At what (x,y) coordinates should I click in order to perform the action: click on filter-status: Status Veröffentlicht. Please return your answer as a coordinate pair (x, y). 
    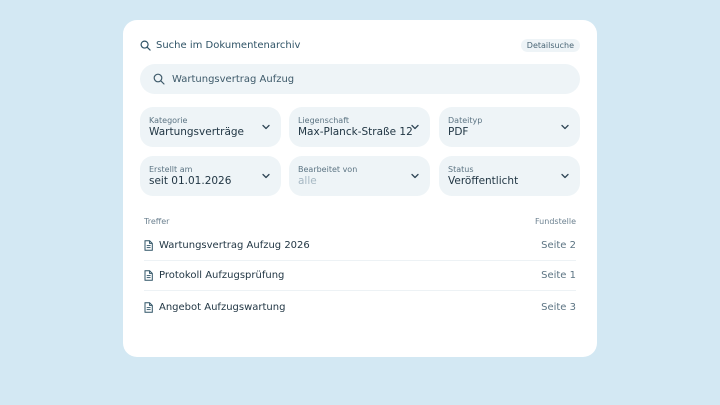
    Looking at the image, I should click on (509, 176).